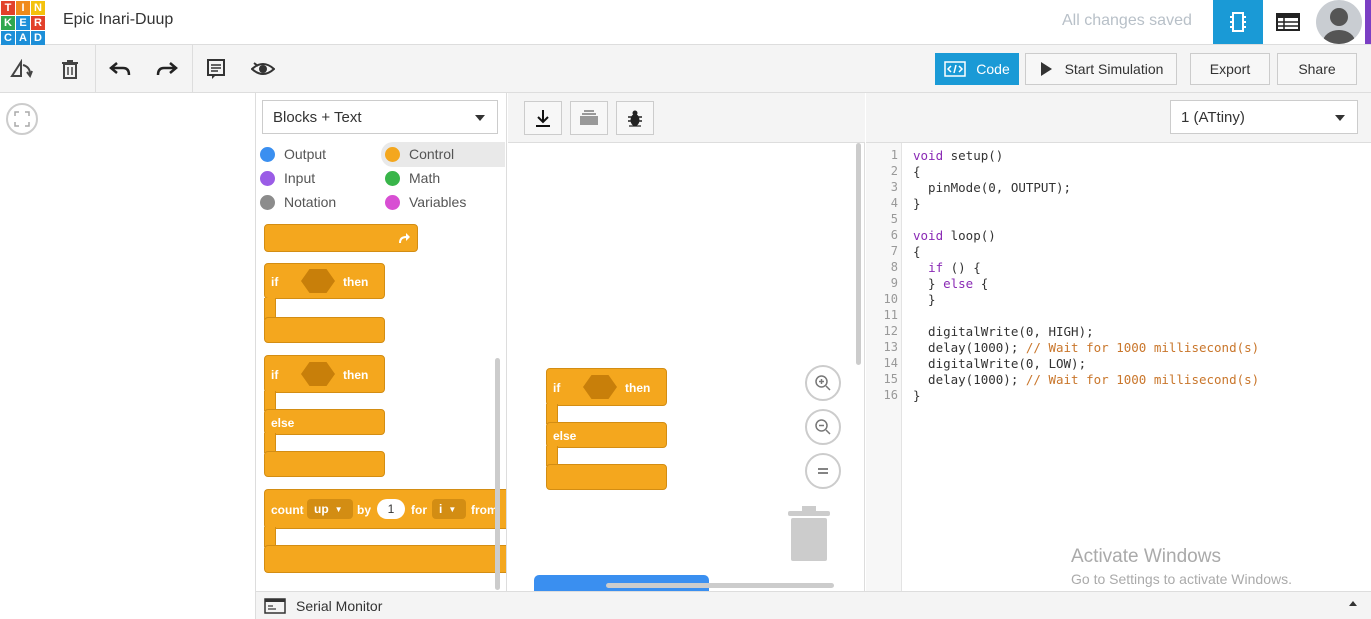 This screenshot has height=619, width=1371. I want to click on canvas-toolbar, so click(686, 118).